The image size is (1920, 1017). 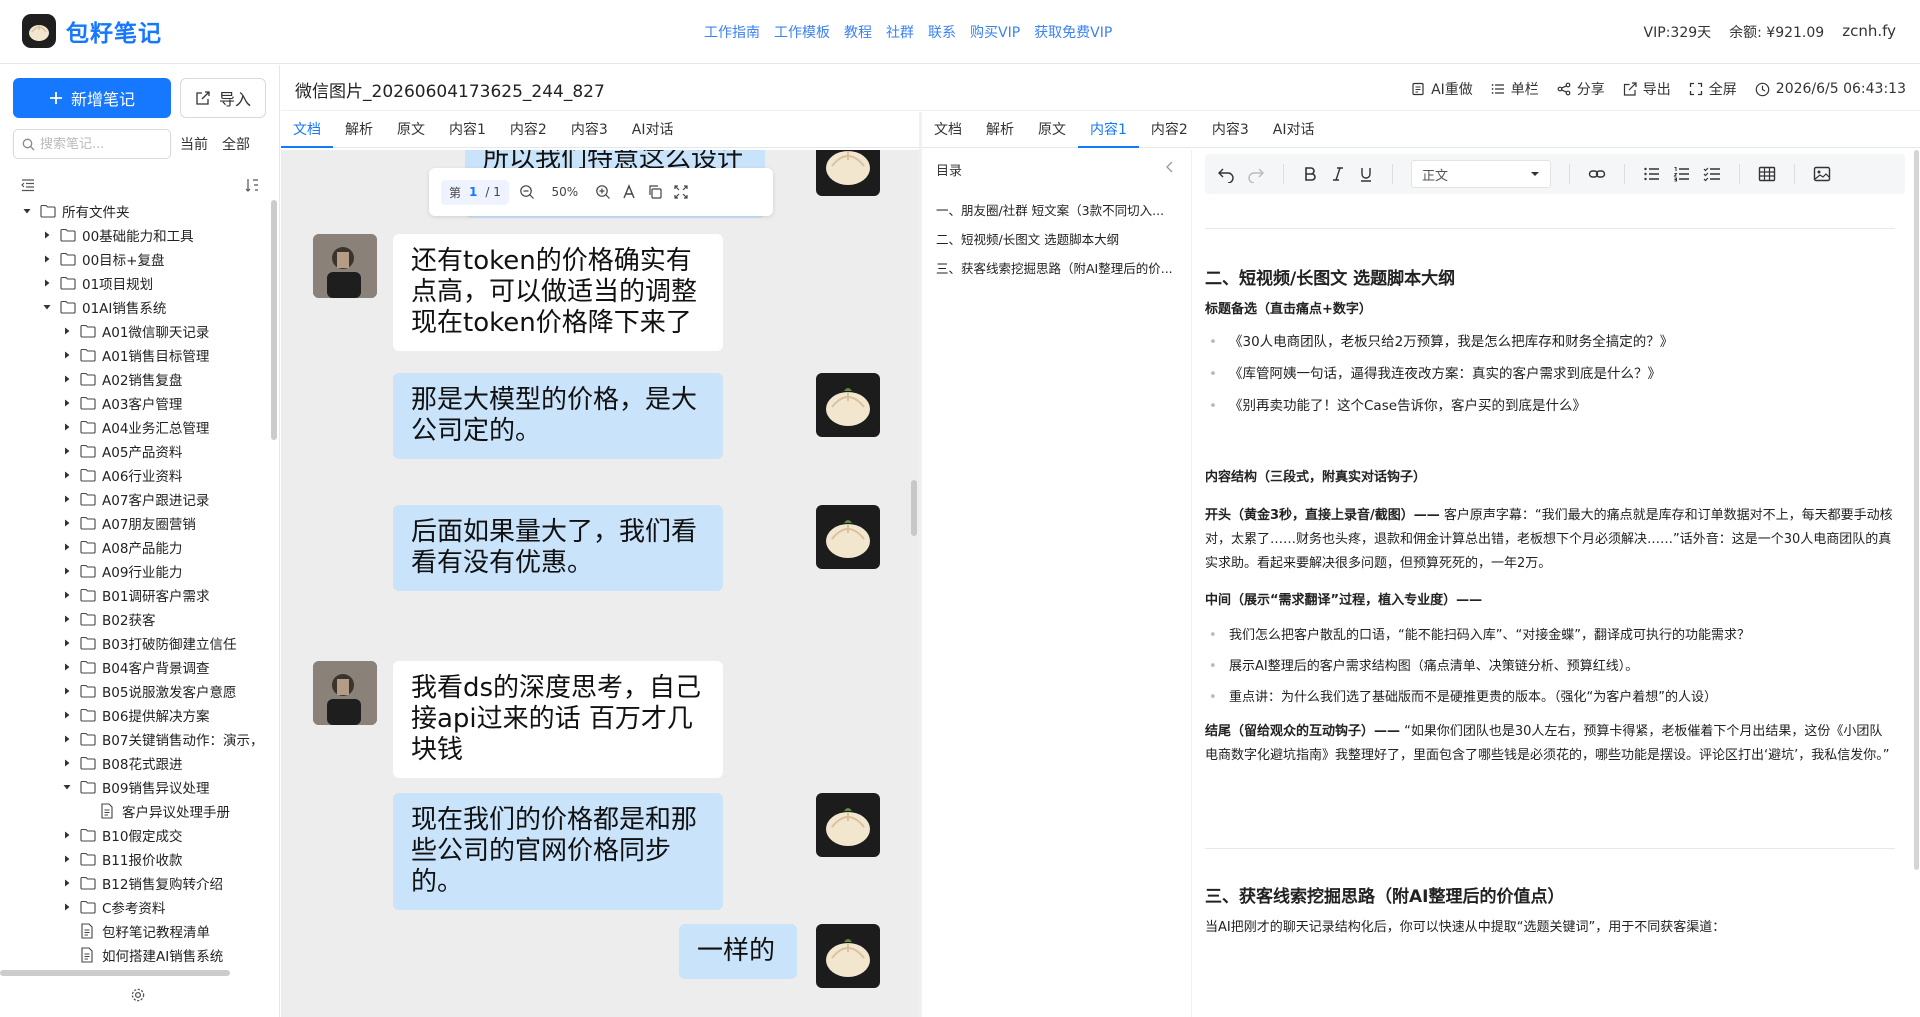 I want to click on table-icon, so click(x=1767, y=174).